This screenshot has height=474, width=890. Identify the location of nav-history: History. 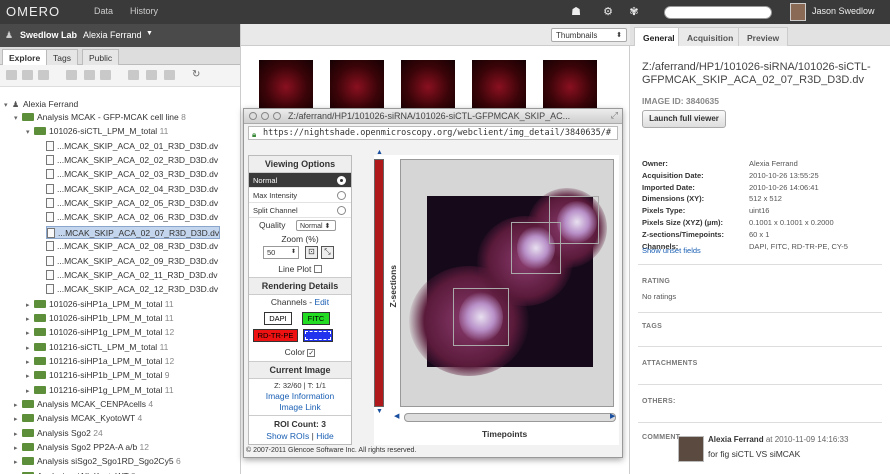
(144, 11).